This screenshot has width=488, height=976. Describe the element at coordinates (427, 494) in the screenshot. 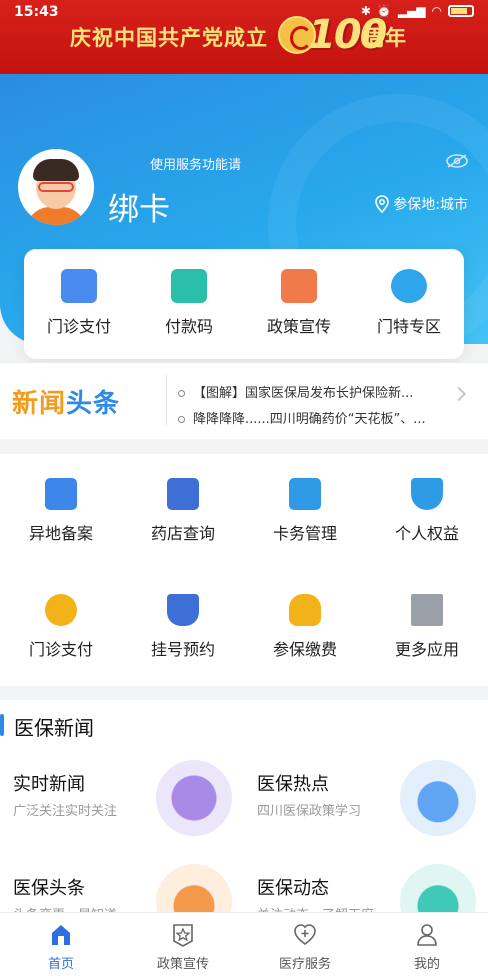

I see `badge-icon` at that location.